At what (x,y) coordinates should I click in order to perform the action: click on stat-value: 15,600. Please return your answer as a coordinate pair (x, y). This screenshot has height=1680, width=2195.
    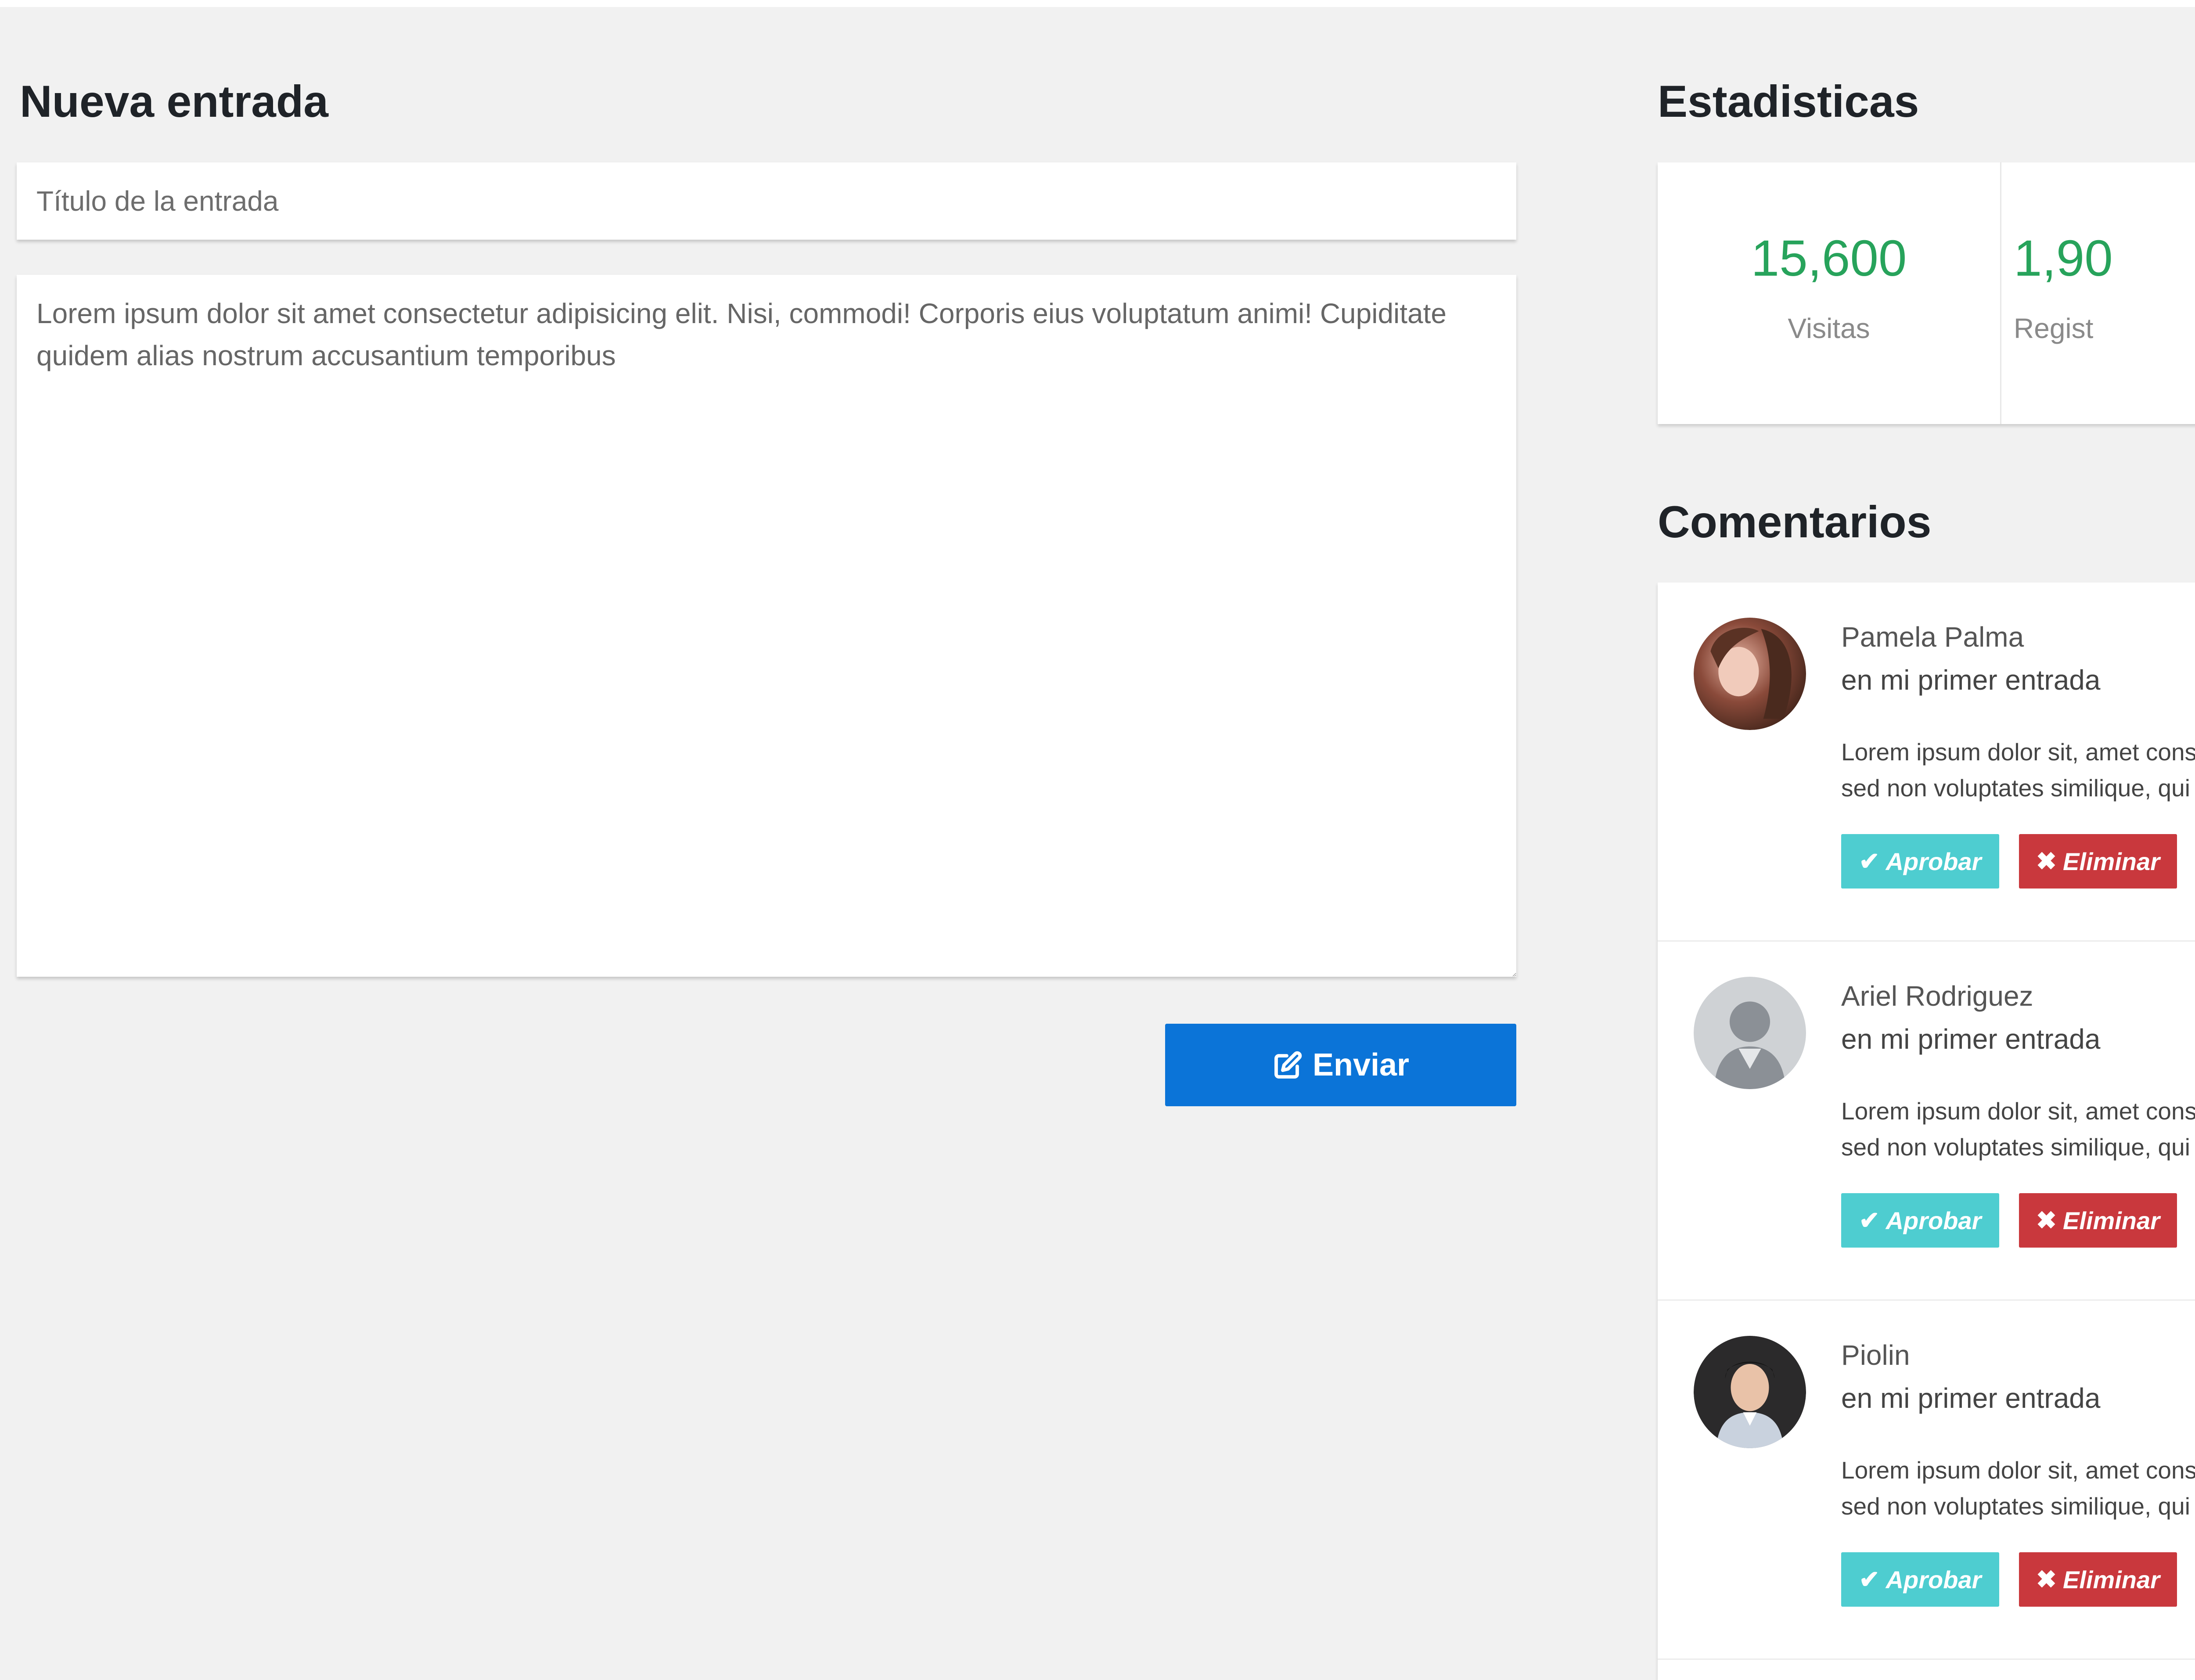
    Looking at the image, I should click on (1829, 258).